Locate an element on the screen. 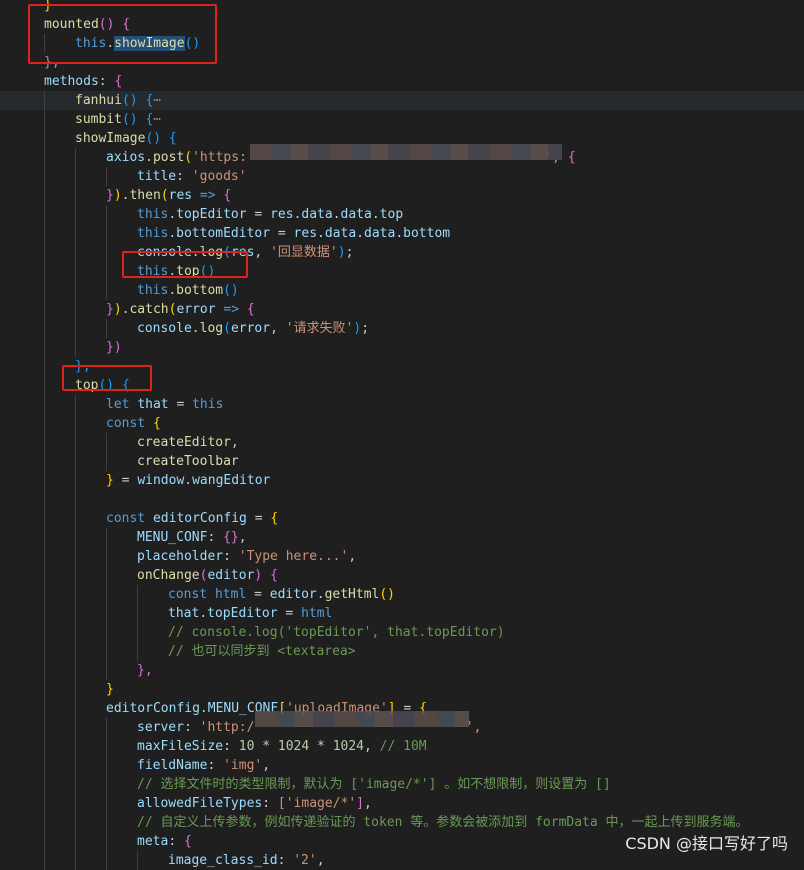 The image size is (804, 870). code-line: fanhui() {⋯ is located at coordinates (402, 100).